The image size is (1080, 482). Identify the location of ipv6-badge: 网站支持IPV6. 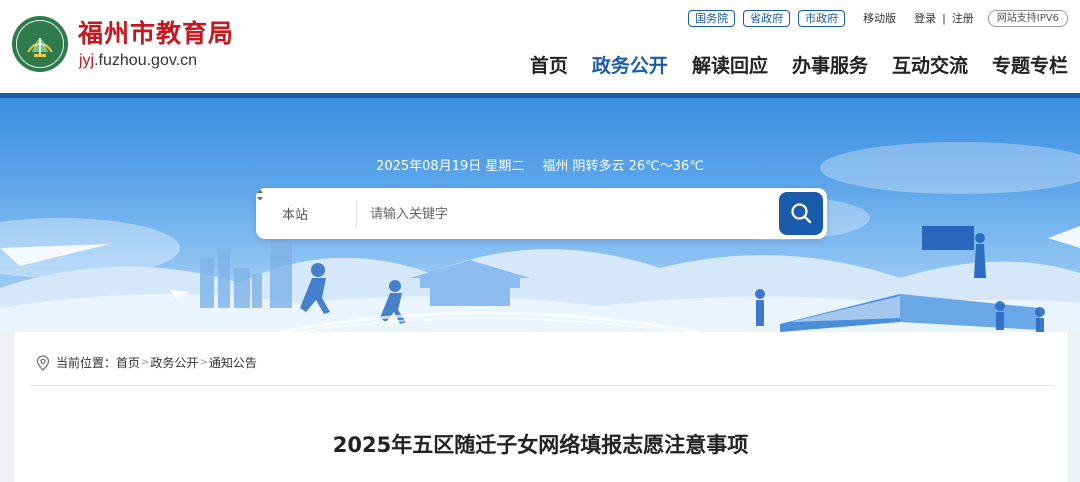
(1027, 18).